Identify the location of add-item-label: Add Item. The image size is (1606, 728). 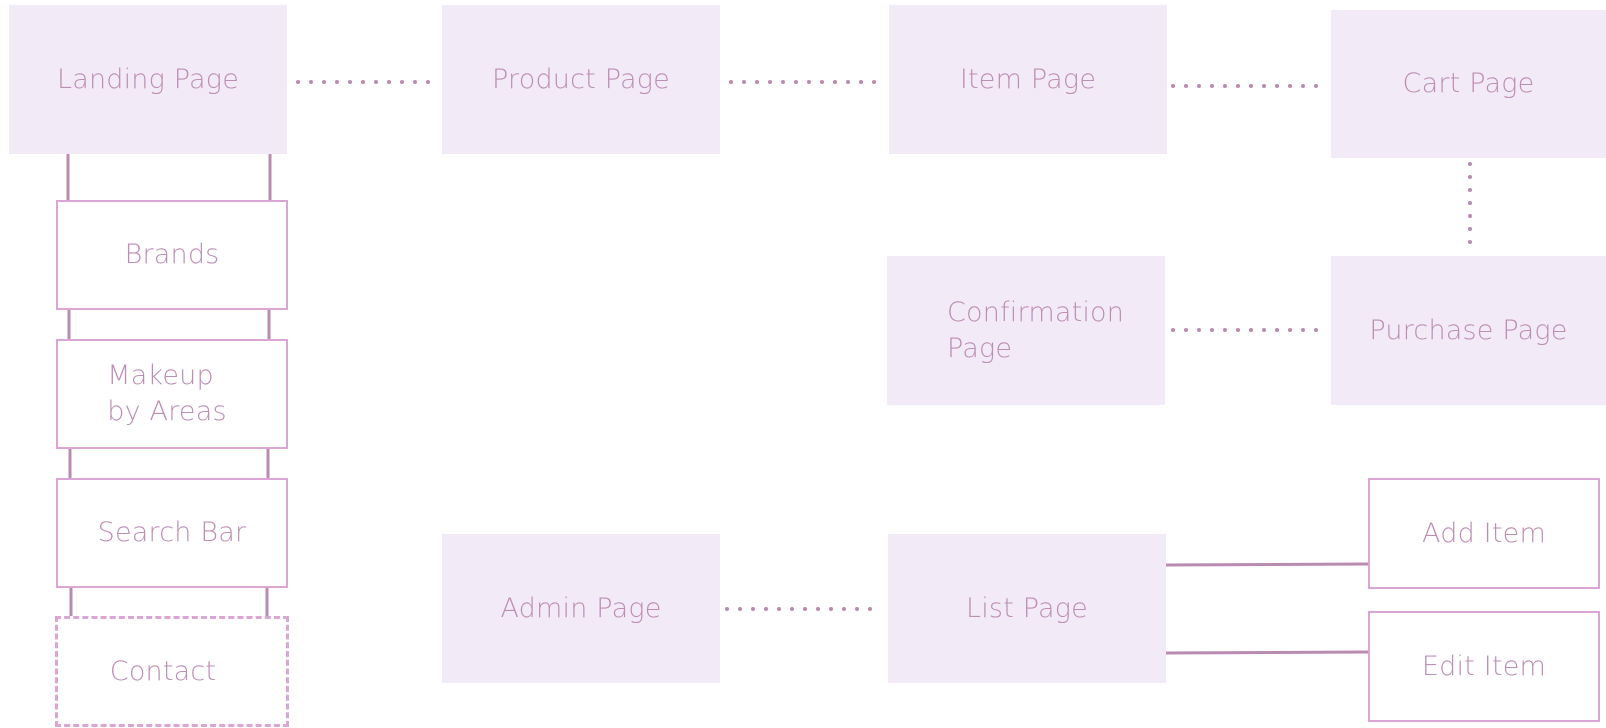
(1484, 533).